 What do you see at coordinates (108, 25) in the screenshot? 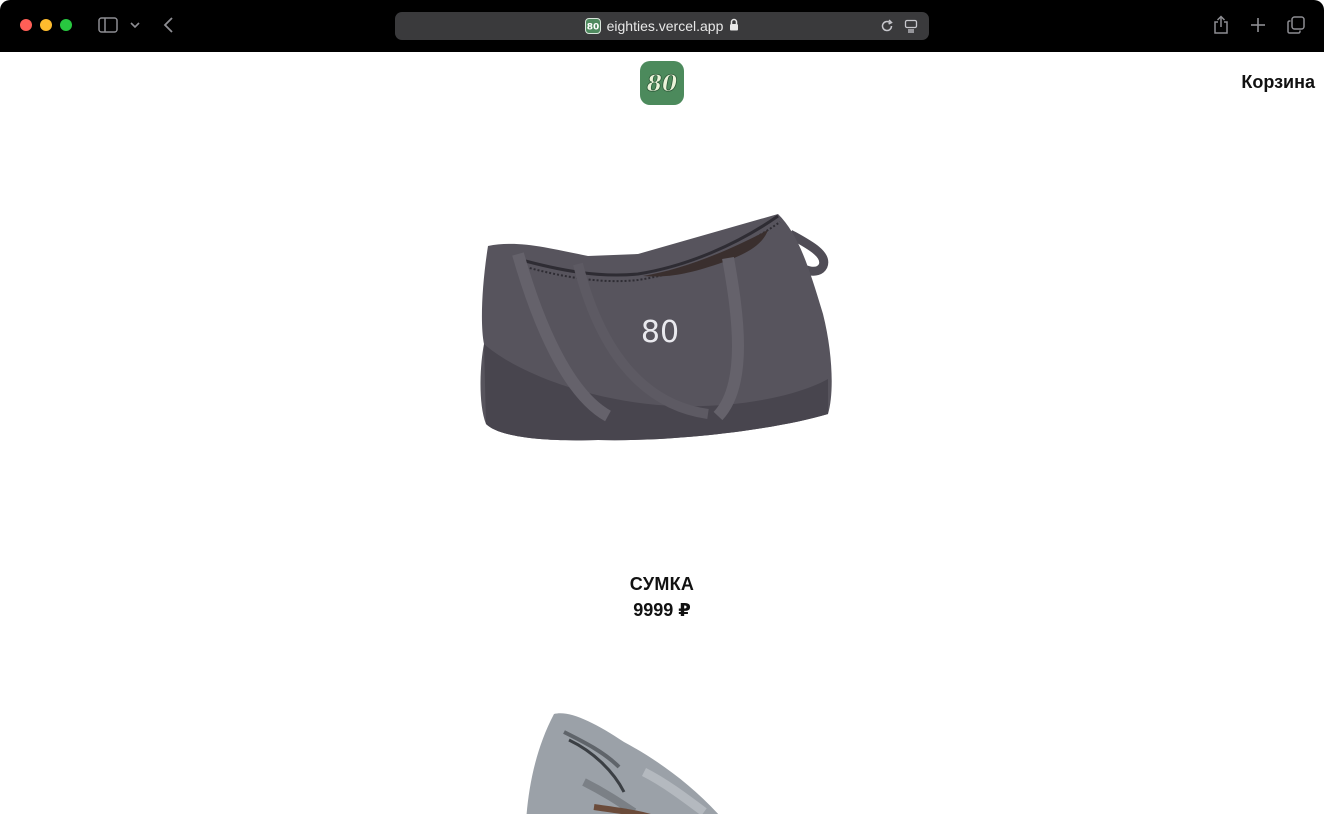
I see `sidebar-icon` at bounding box center [108, 25].